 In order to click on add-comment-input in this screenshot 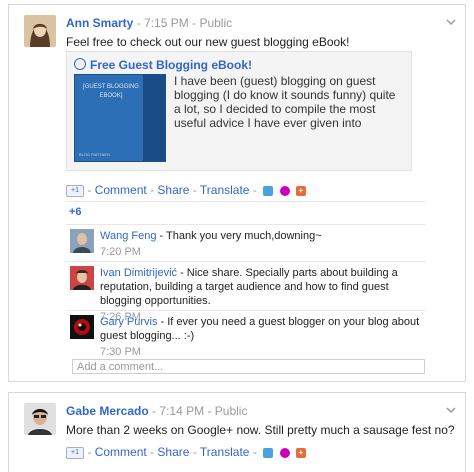, I will do `click(248, 366)`.